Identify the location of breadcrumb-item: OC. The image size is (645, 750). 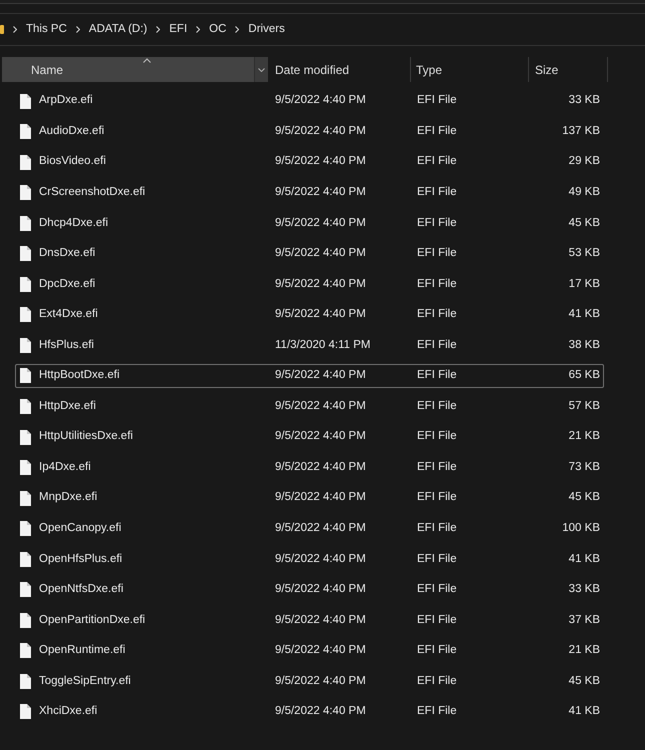
(217, 29).